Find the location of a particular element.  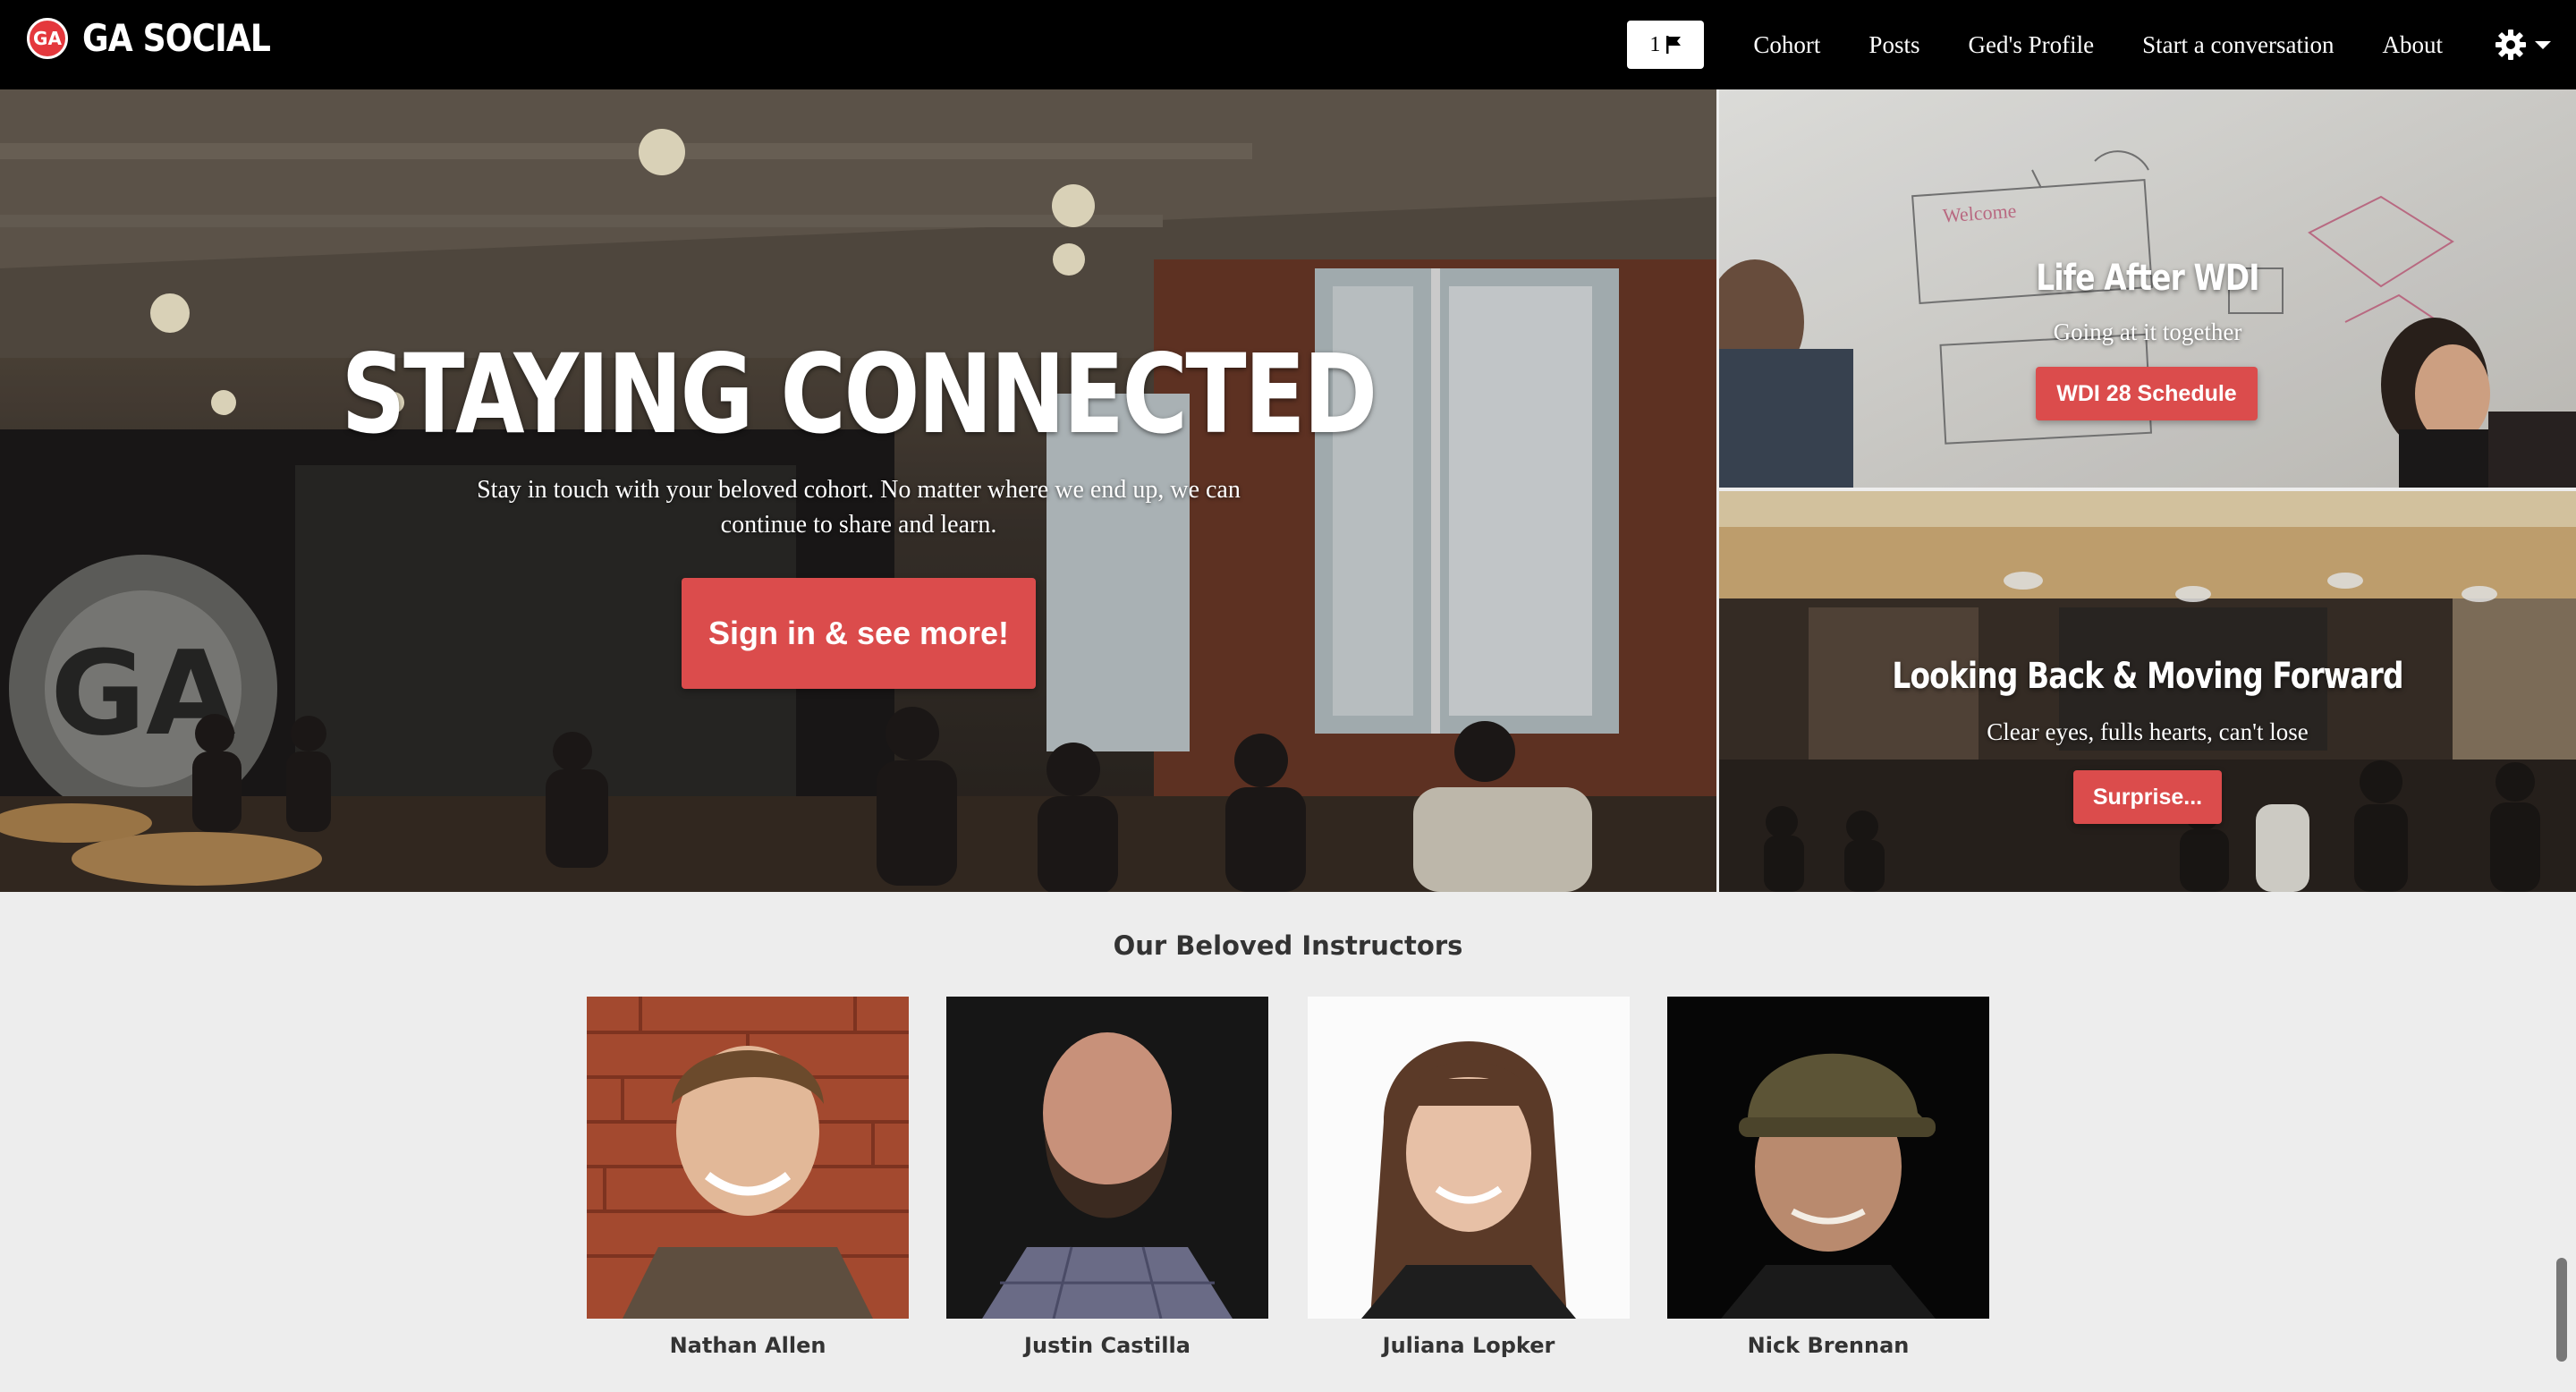

nav-link-posts: Posts is located at coordinates (1893, 45).